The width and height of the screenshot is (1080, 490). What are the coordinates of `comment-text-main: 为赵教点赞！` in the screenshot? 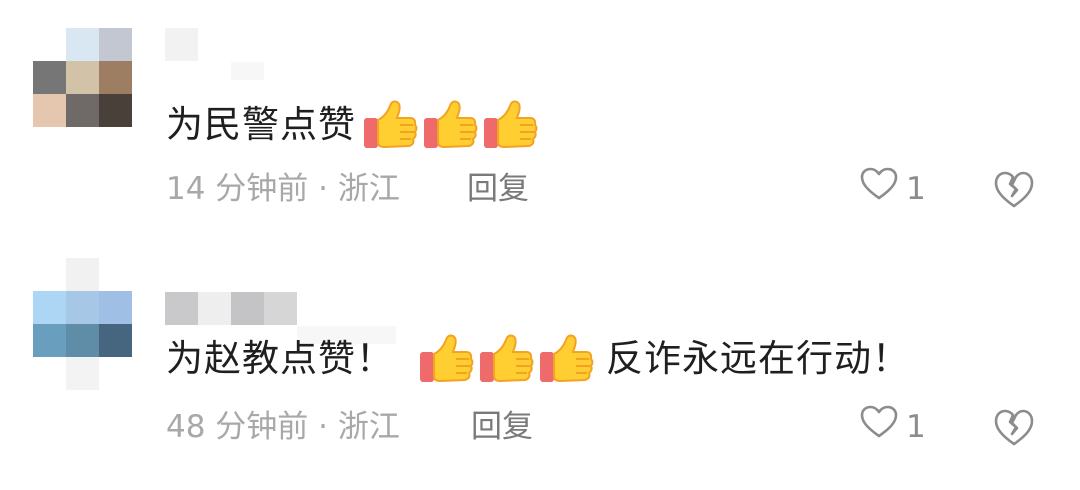 It's located at (280, 358).